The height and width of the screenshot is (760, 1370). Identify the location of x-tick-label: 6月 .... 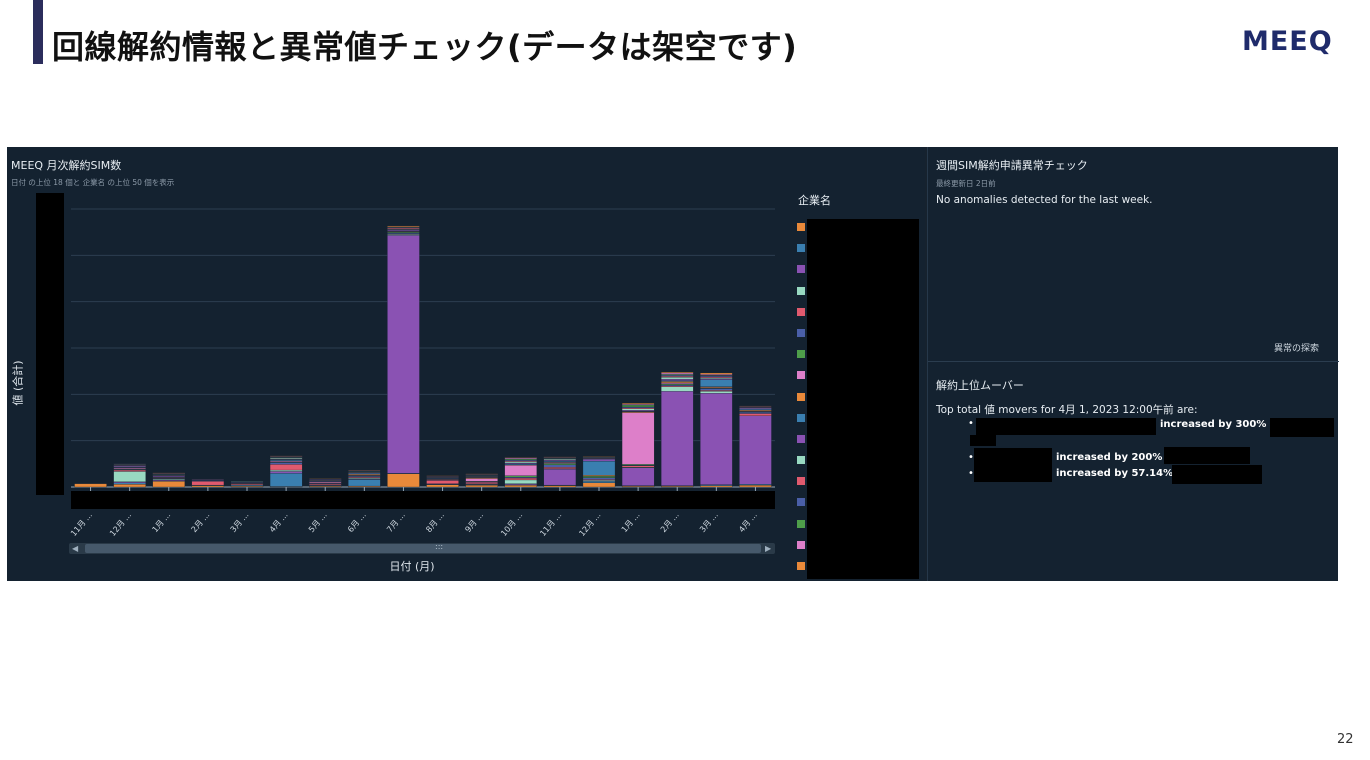
(357, 523).